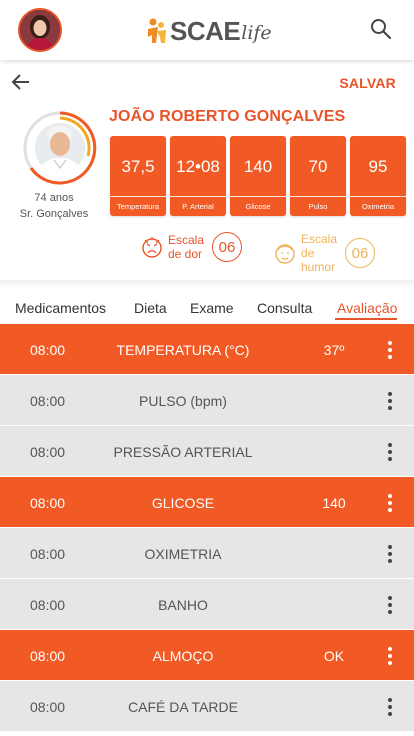 This screenshot has height=736, width=414. What do you see at coordinates (227, 247) in the screenshot?
I see `pain-scale-value: 06` at bounding box center [227, 247].